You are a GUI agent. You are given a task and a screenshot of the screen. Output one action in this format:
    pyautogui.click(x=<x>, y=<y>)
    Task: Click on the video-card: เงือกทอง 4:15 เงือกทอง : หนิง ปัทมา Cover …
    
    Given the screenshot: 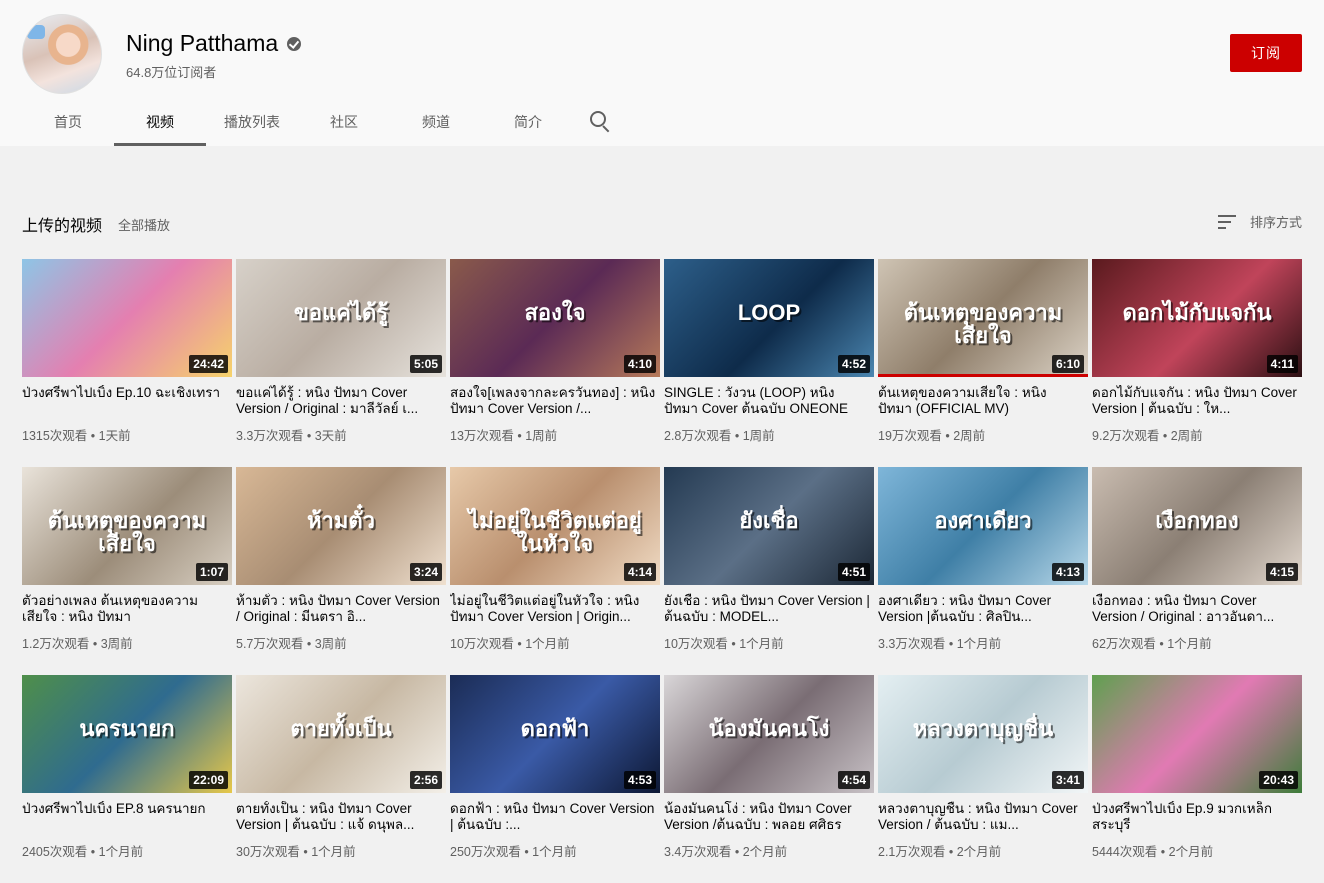 What is the action you would take?
    pyautogui.click(x=1197, y=571)
    